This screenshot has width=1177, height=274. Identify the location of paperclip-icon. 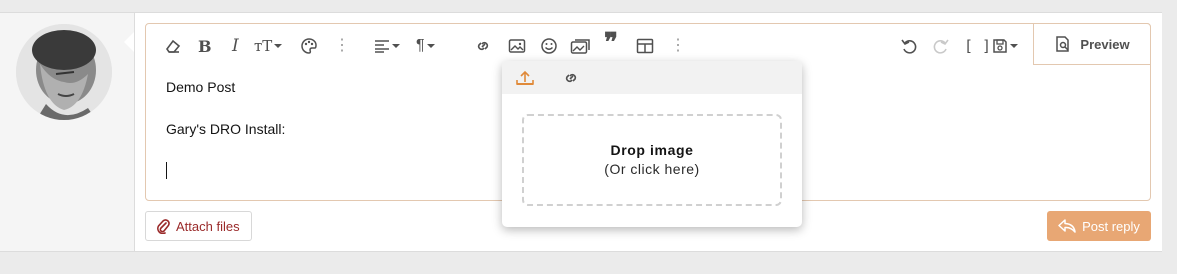
(163, 226).